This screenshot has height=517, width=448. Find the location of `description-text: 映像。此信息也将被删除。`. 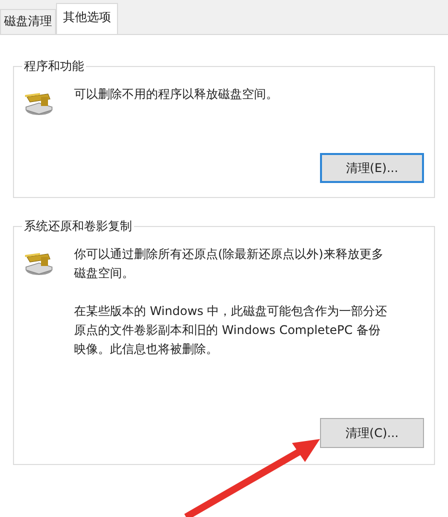

description-text: 映像。此信息也将被删除。 is located at coordinates (146, 349).